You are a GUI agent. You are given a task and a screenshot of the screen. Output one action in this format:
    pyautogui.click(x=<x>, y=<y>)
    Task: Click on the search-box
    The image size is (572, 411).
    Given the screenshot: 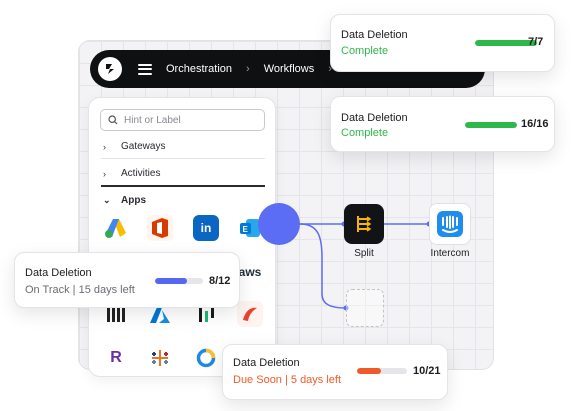 What is the action you would take?
    pyautogui.click(x=182, y=120)
    